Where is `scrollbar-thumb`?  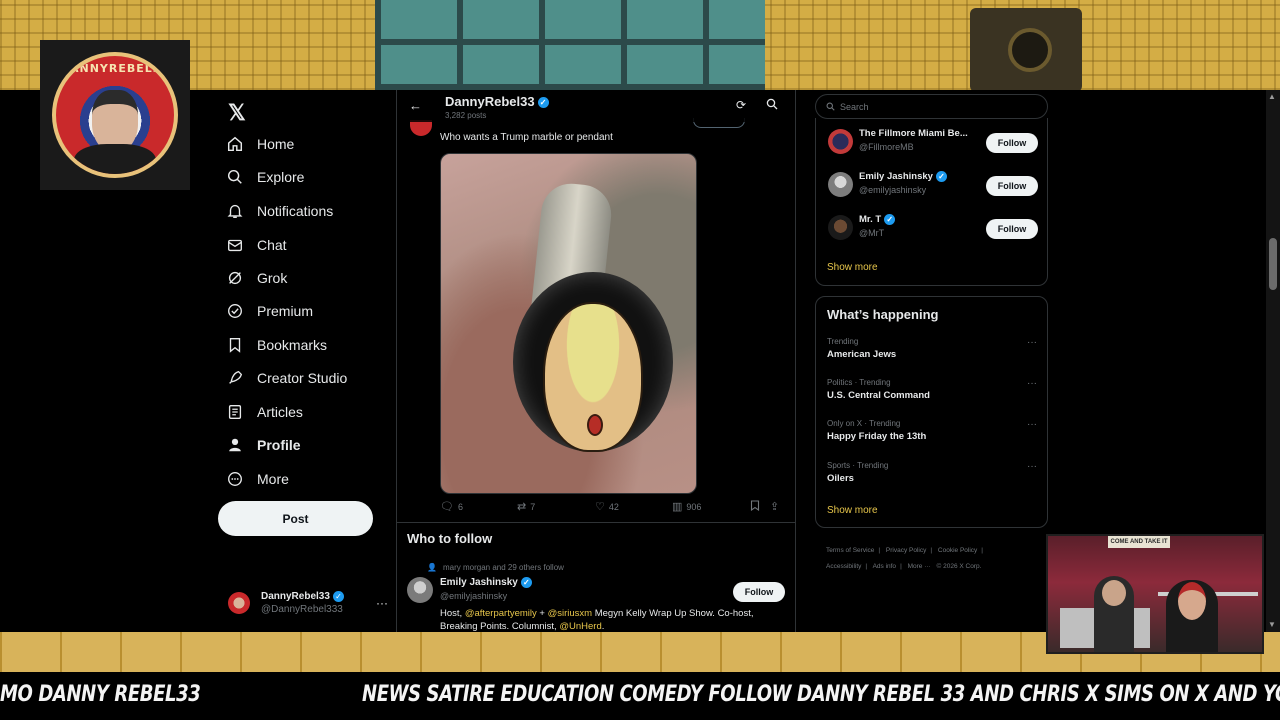
scrollbar-thumb is located at coordinates (1273, 264).